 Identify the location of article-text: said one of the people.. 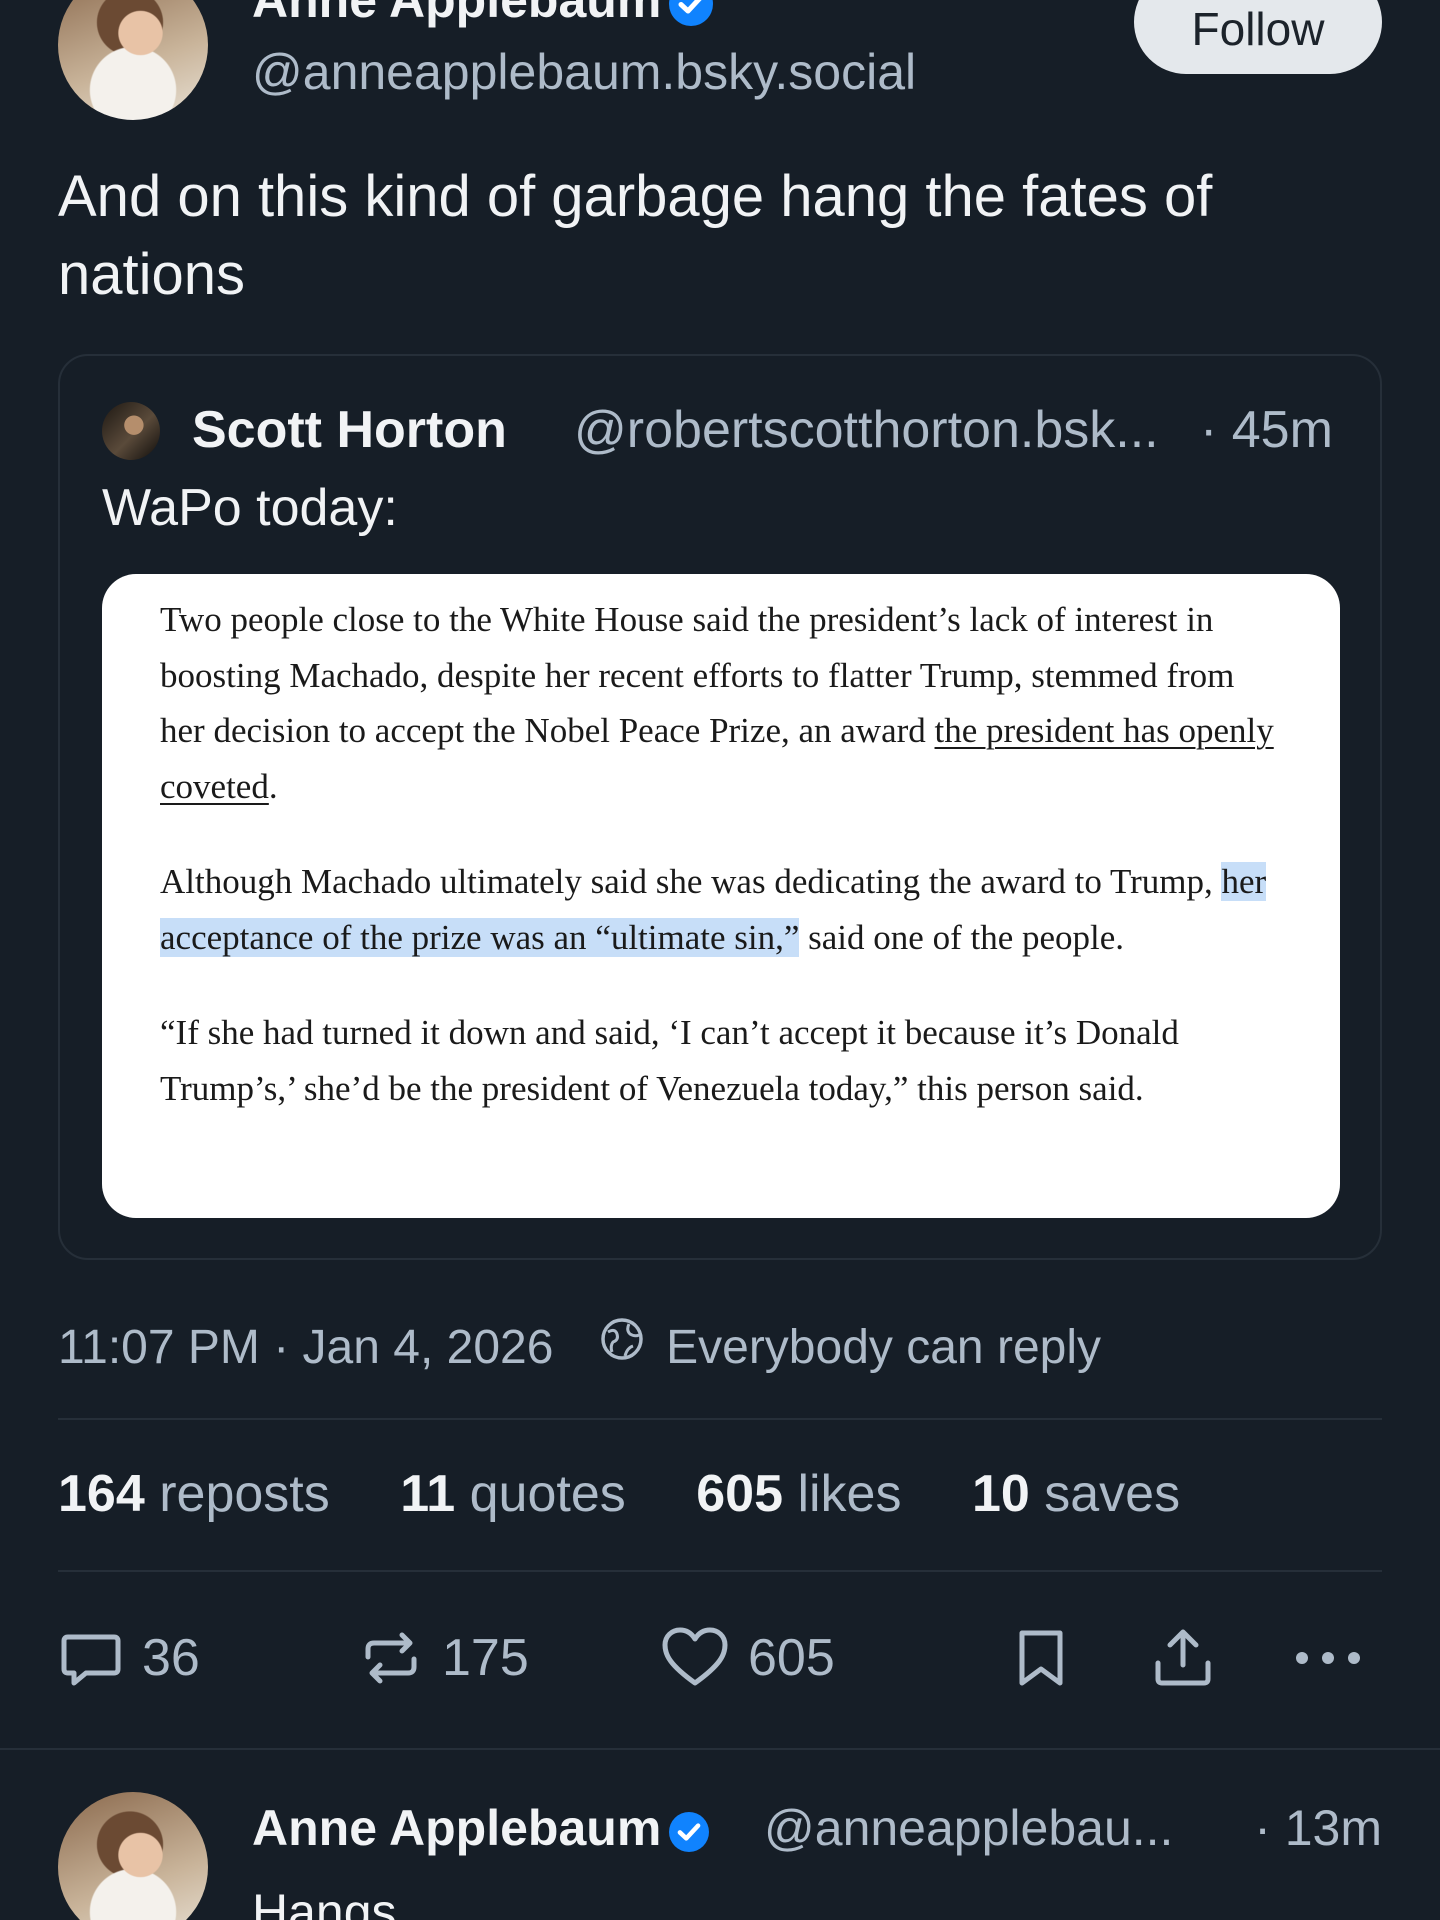
(962, 937).